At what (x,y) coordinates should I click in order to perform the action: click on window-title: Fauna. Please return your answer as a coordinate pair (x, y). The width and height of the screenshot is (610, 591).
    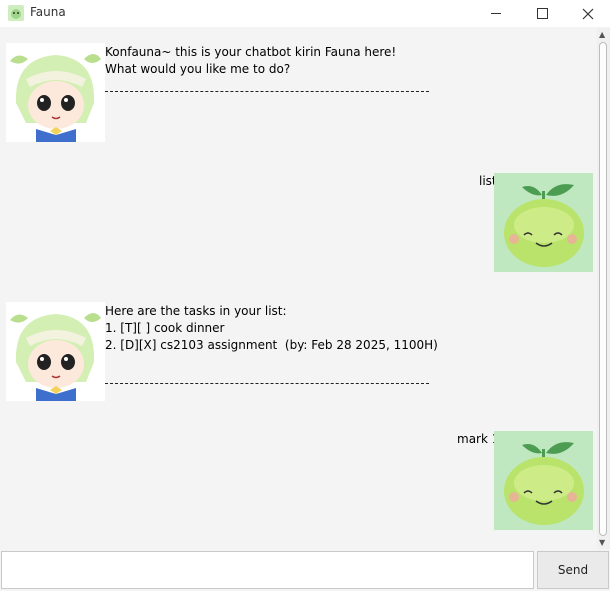
    Looking at the image, I should click on (48, 12).